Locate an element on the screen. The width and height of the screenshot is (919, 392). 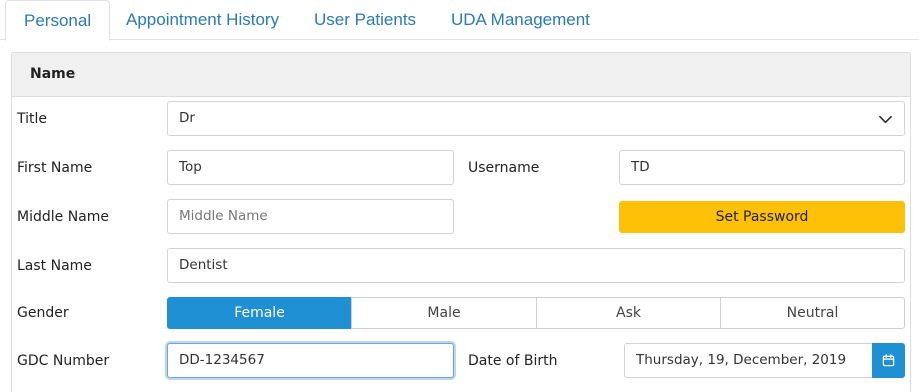
set-password-button: Set Password is located at coordinates (762, 217).